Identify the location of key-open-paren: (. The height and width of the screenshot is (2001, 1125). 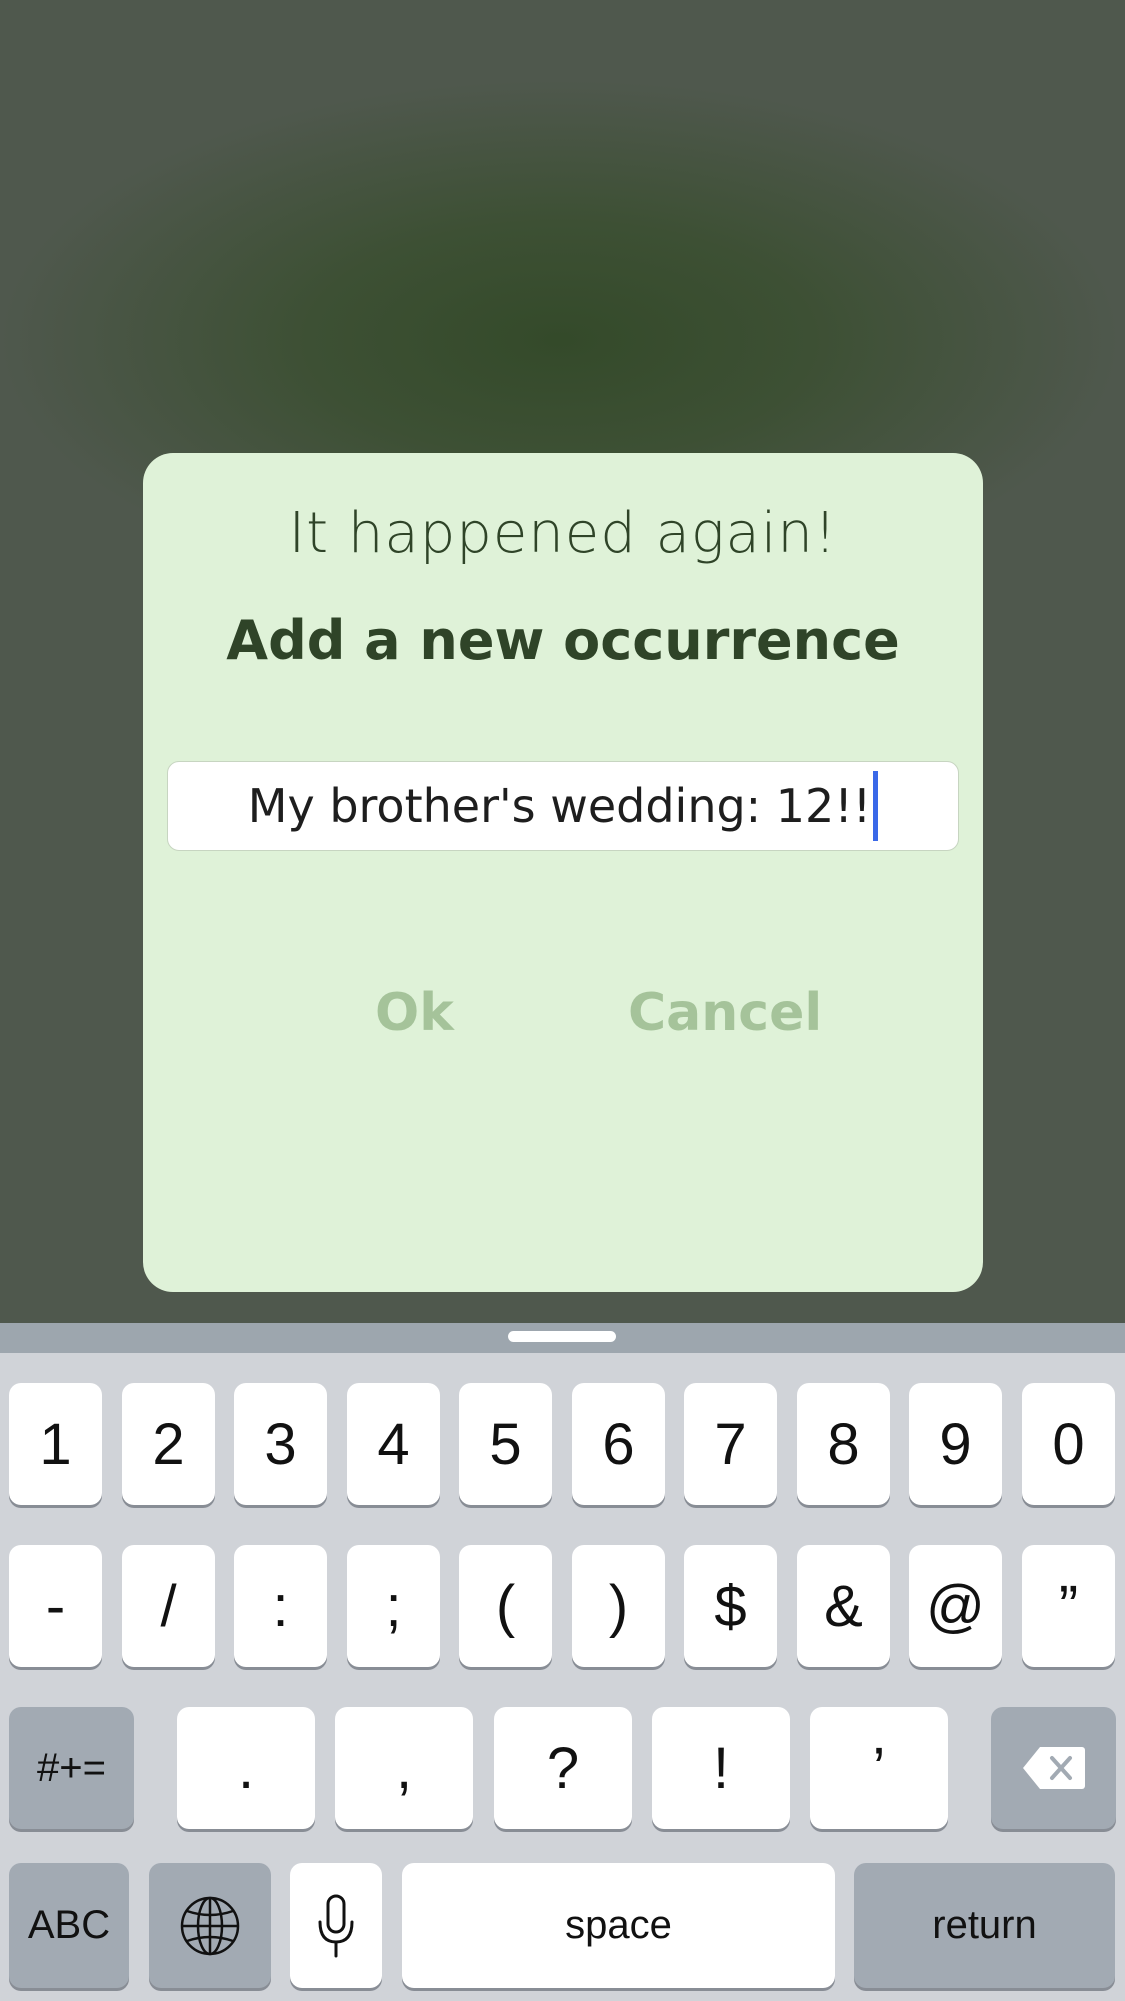
(505, 1606).